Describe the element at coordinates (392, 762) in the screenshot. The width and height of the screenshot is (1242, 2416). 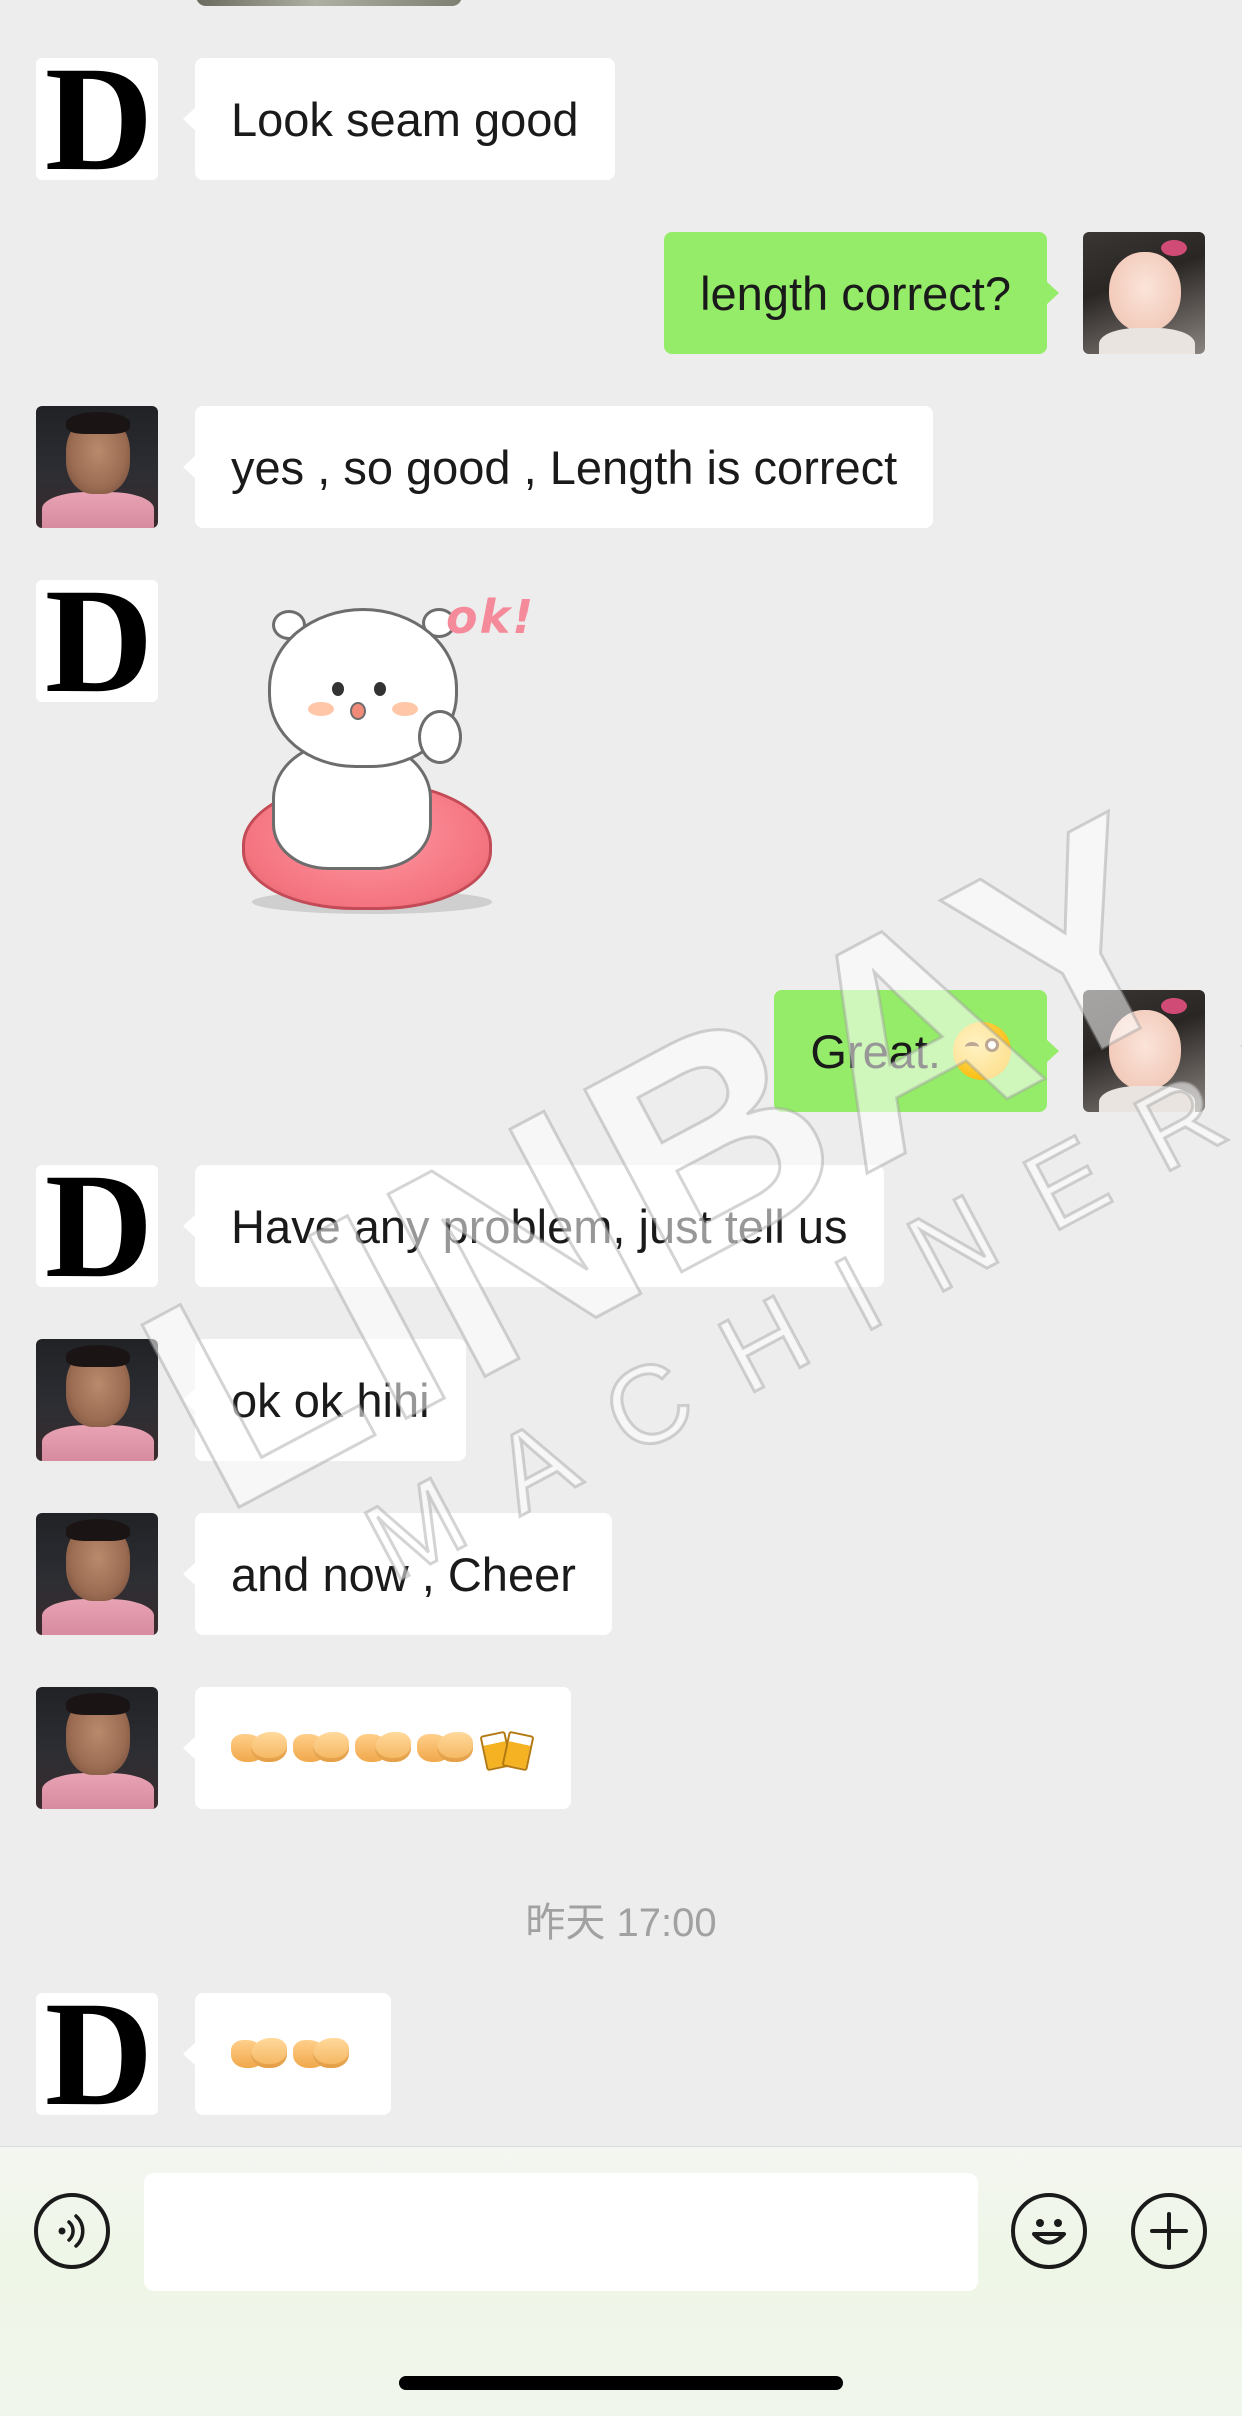
I see `bear-ok-sticker: ok!` at that location.